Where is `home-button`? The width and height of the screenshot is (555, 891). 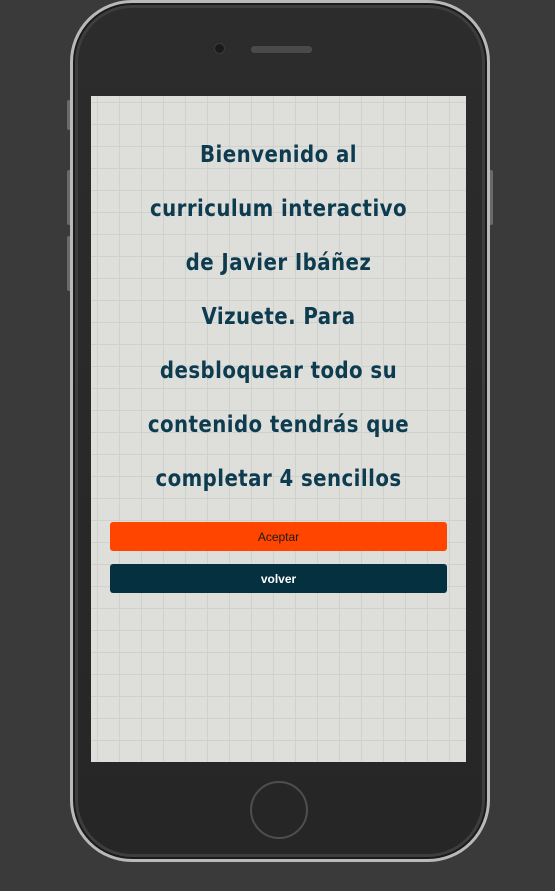 home-button is located at coordinates (279, 810).